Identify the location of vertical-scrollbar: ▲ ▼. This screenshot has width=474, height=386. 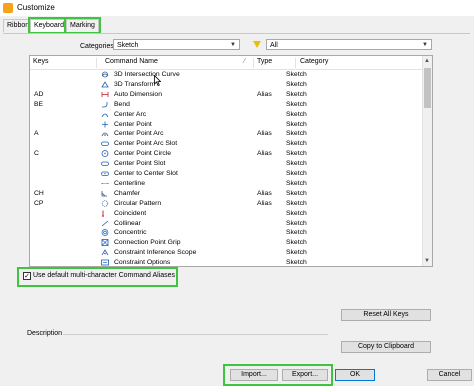
(427, 161).